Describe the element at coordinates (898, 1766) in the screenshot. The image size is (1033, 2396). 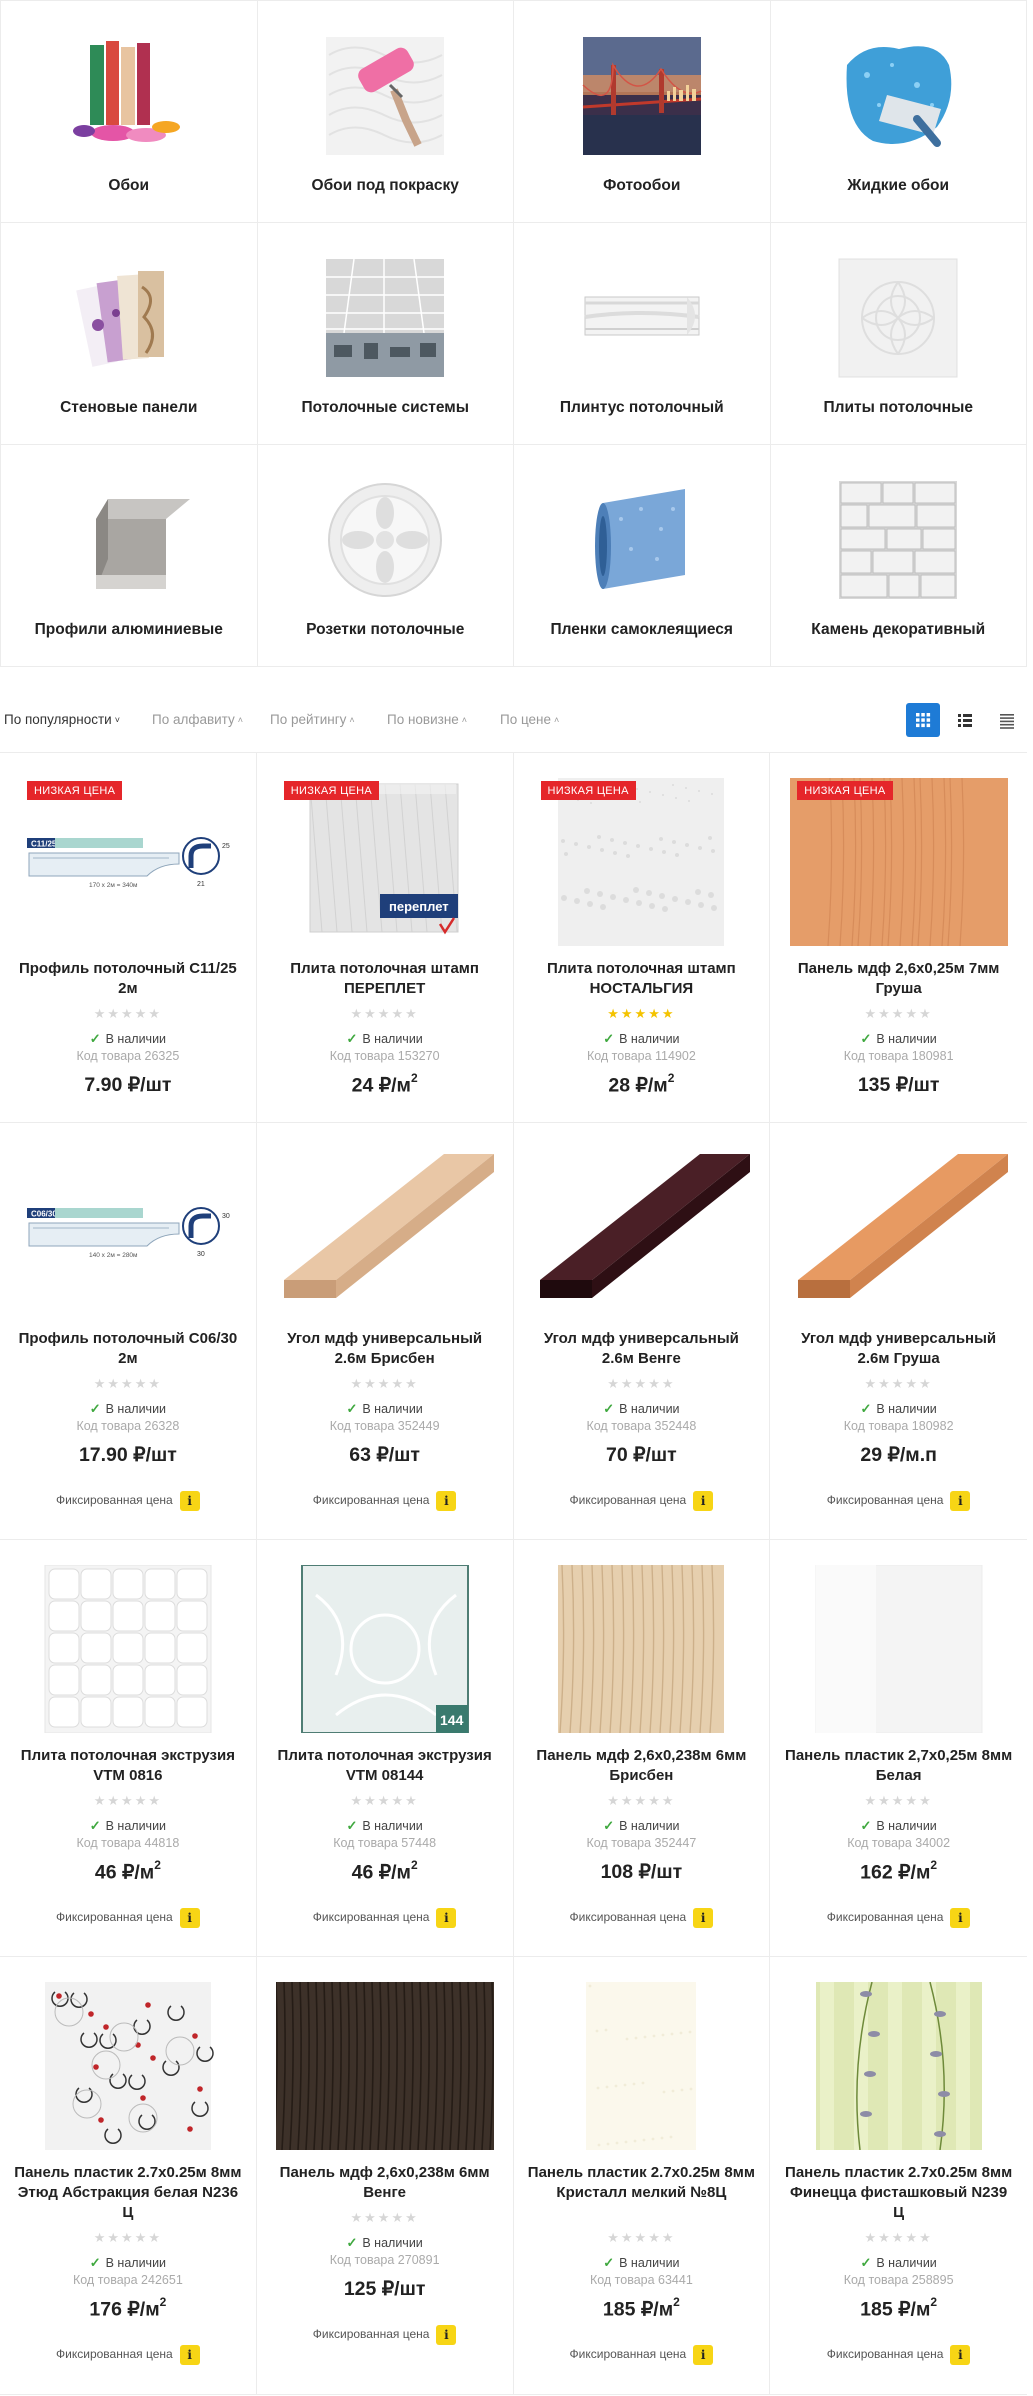
I see `product-title: Панель пластик 2,7х0,25м 8мм Белая` at that location.